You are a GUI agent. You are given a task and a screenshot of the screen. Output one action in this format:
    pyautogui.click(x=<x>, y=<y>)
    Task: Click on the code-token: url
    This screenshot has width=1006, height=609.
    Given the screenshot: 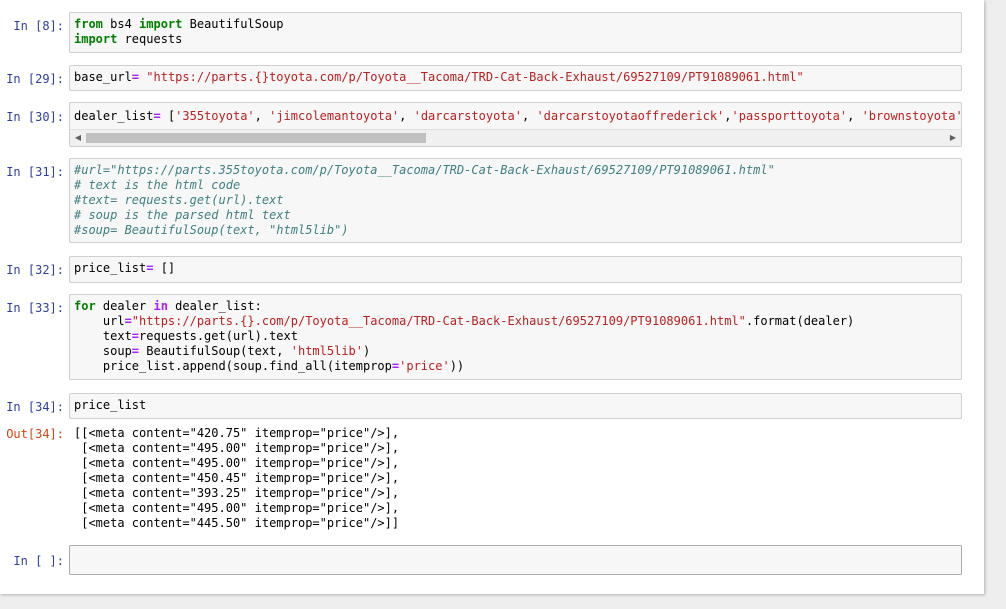 What is the action you would take?
    pyautogui.click(x=99, y=321)
    